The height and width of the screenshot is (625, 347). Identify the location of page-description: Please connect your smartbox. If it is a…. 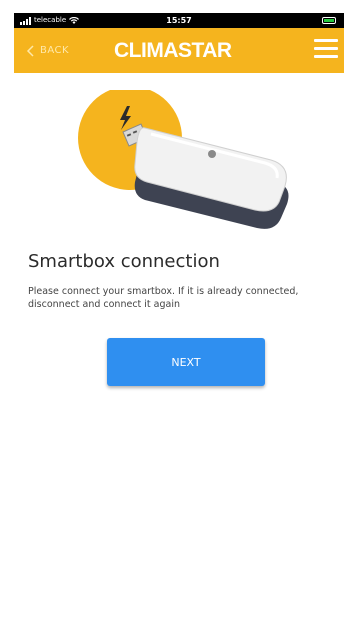
(163, 298).